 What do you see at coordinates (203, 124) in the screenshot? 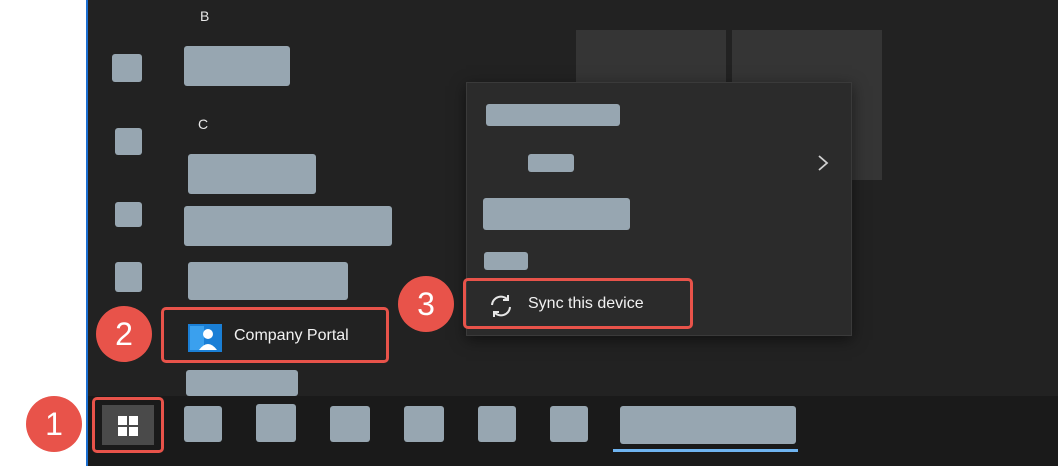
I see `section-header-c: C` at bounding box center [203, 124].